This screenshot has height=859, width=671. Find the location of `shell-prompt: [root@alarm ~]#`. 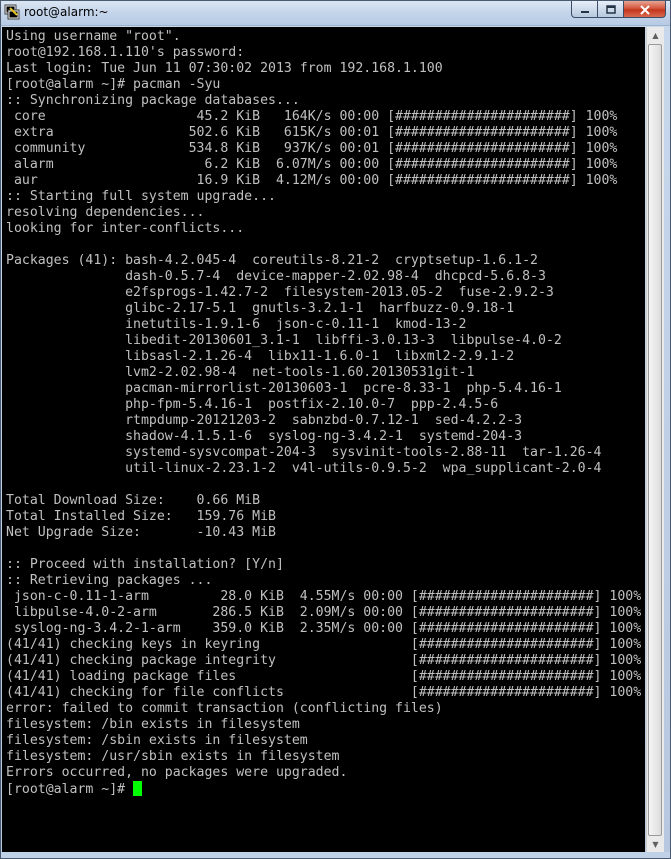

shell-prompt: [root@alarm ~]# is located at coordinates (70, 789).